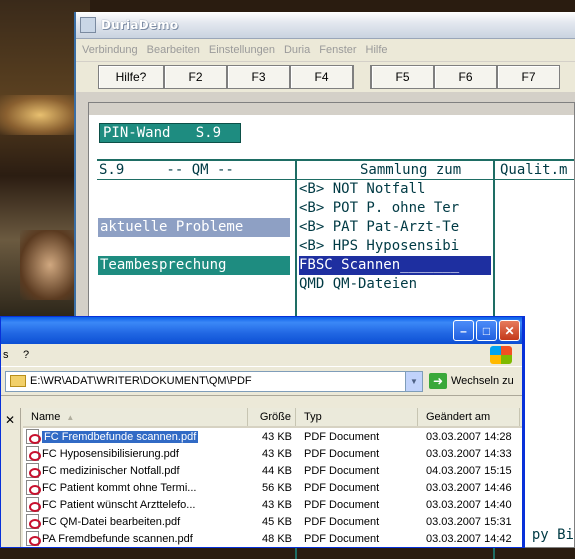  I want to click on list-item-hps: <B> HPS Hyposensibi, so click(379, 246).